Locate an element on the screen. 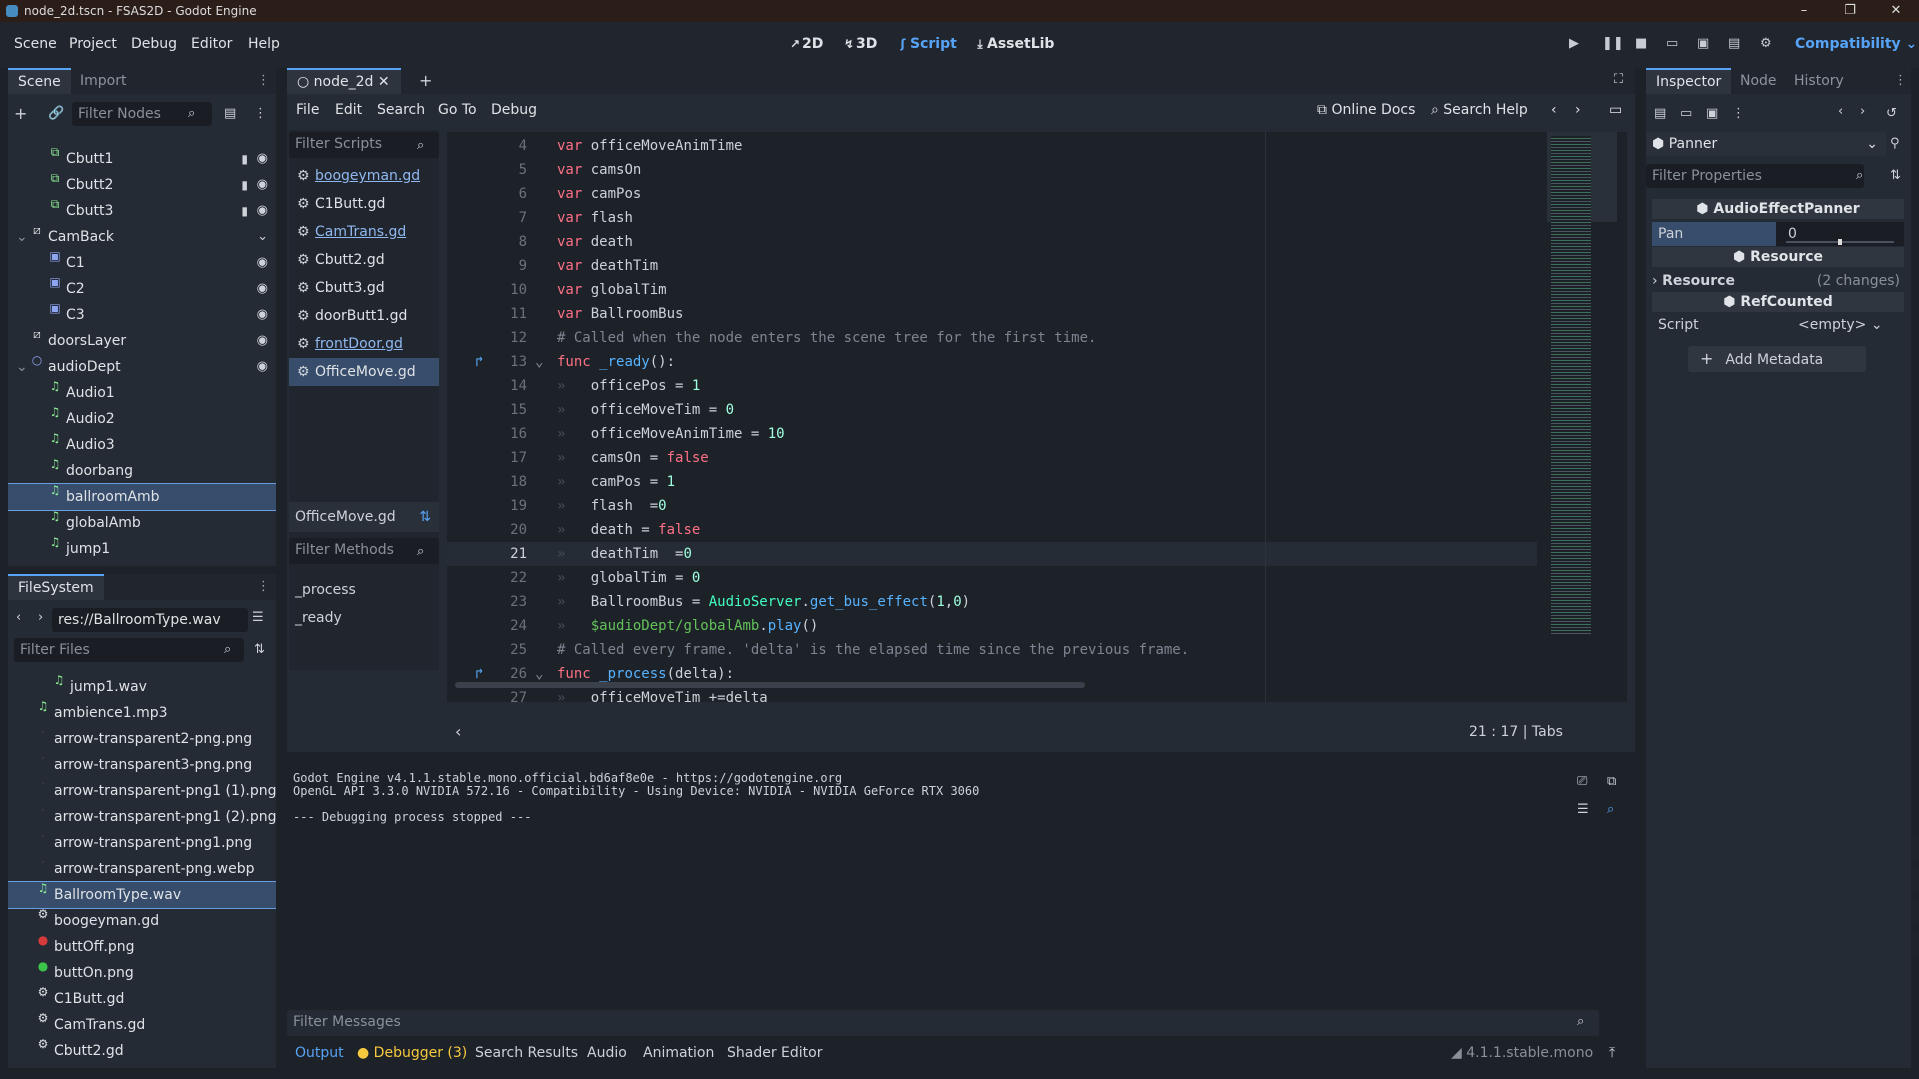 The width and height of the screenshot is (1919, 1079). code-line: 21 » deathTim =0 is located at coordinates (992, 554).